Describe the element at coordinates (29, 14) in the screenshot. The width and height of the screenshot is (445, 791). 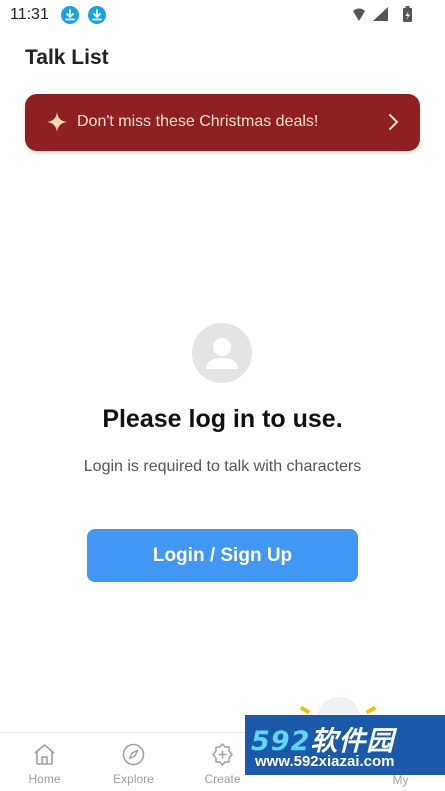
I see `status-time: 11:31` at that location.